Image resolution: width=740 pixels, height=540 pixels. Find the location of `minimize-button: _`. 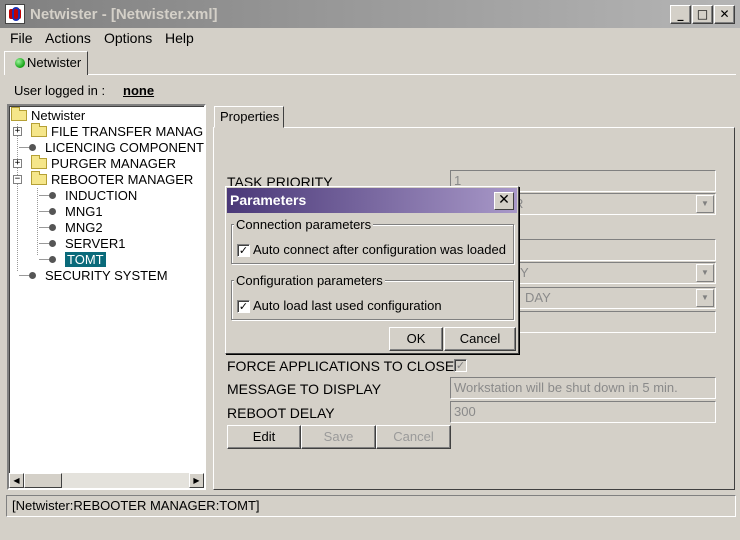

minimize-button: _ is located at coordinates (680, 14).